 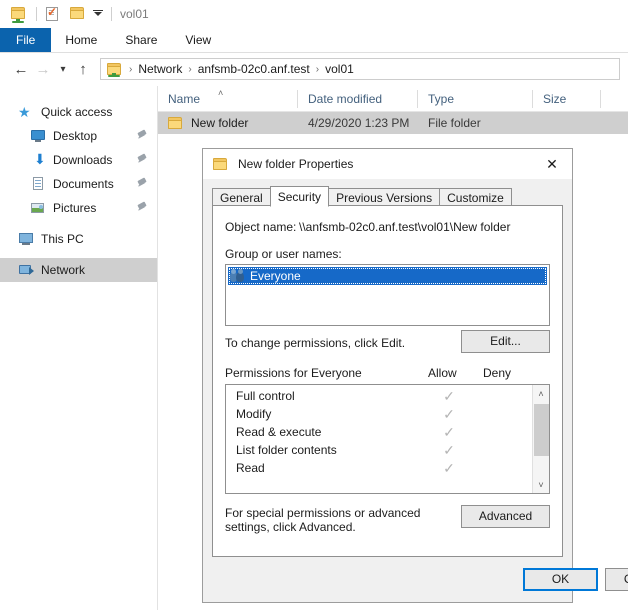 What do you see at coordinates (379, 450) in the screenshot?
I see `table-row: List folder contents ✓` at bounding box center [379, 450].